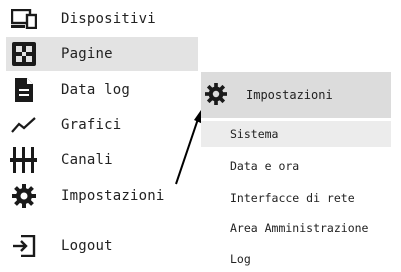 The image size is (401, 272). I want to click on devices-icon, so click(24, 19).